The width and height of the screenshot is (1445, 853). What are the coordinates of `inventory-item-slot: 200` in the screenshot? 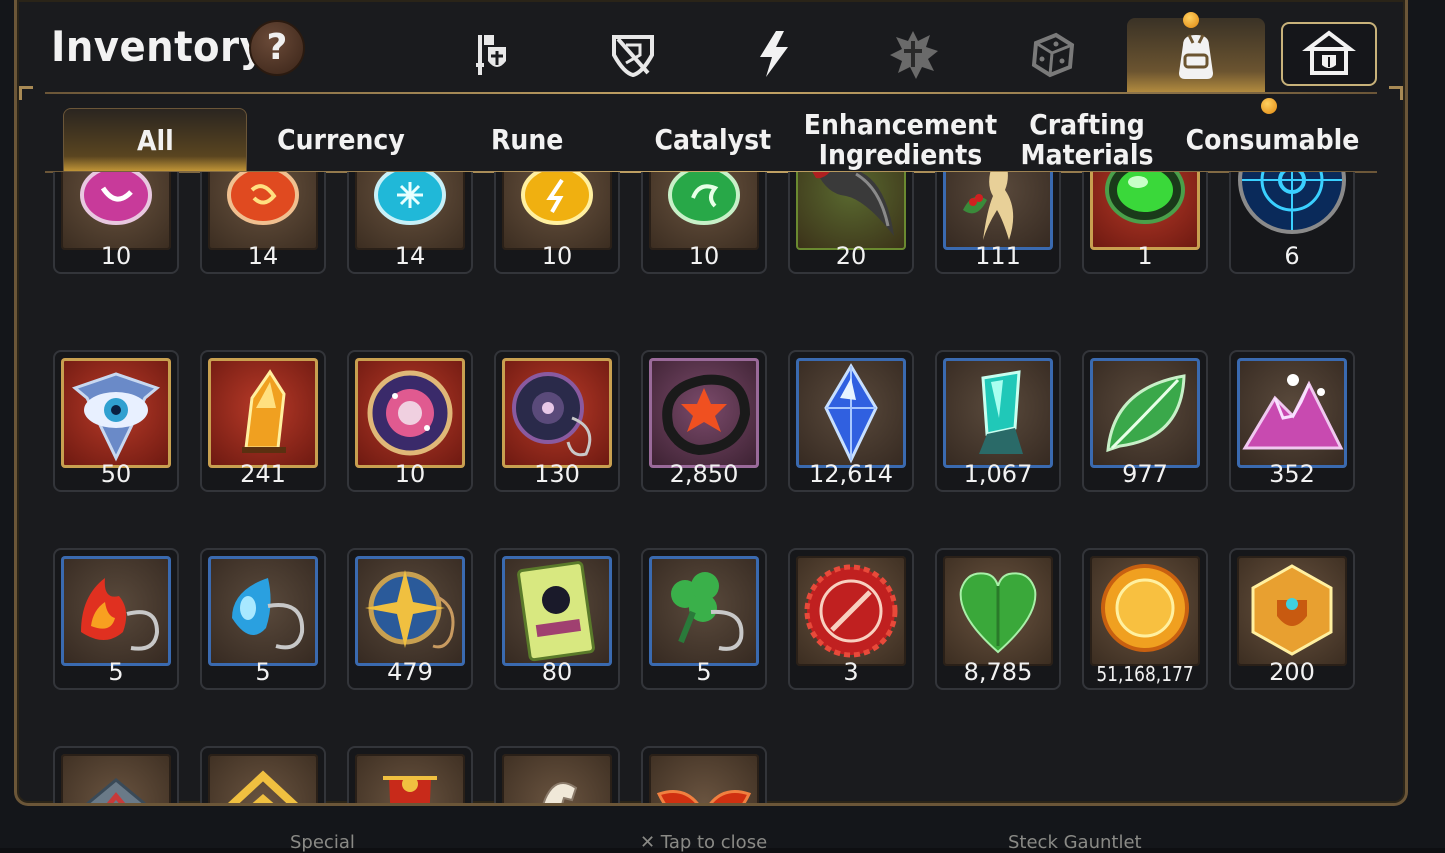 It's located at (1292, 619).